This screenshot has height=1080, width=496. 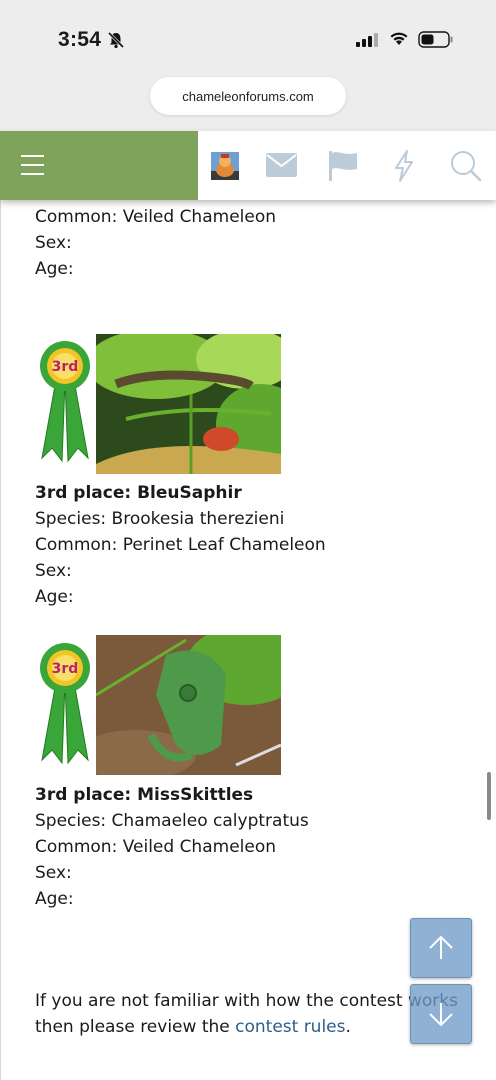 What do you see at coordinates (343, 166) in the screenshot?
I see `flag-icon` at bounding box center [343, 166].